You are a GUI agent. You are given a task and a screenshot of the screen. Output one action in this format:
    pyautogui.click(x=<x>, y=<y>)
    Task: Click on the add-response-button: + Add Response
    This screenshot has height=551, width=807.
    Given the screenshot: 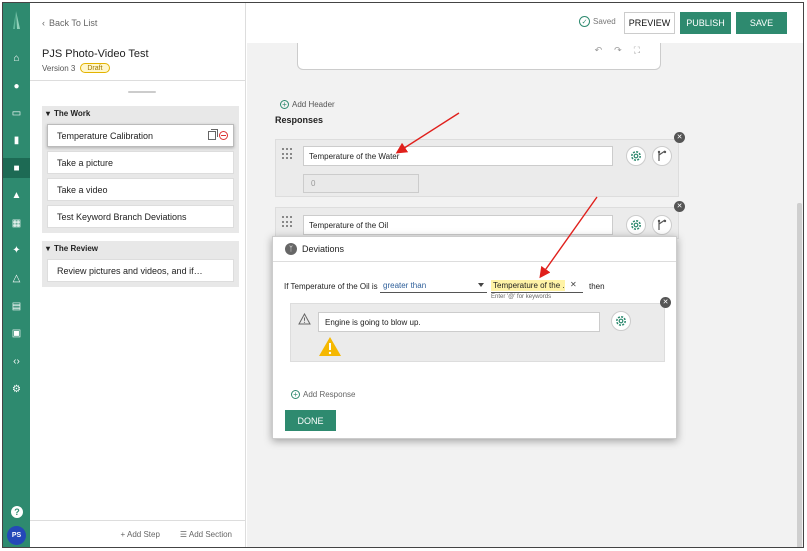 What is the action you would take?
    pyautogui.click(x=323, y=394)
    